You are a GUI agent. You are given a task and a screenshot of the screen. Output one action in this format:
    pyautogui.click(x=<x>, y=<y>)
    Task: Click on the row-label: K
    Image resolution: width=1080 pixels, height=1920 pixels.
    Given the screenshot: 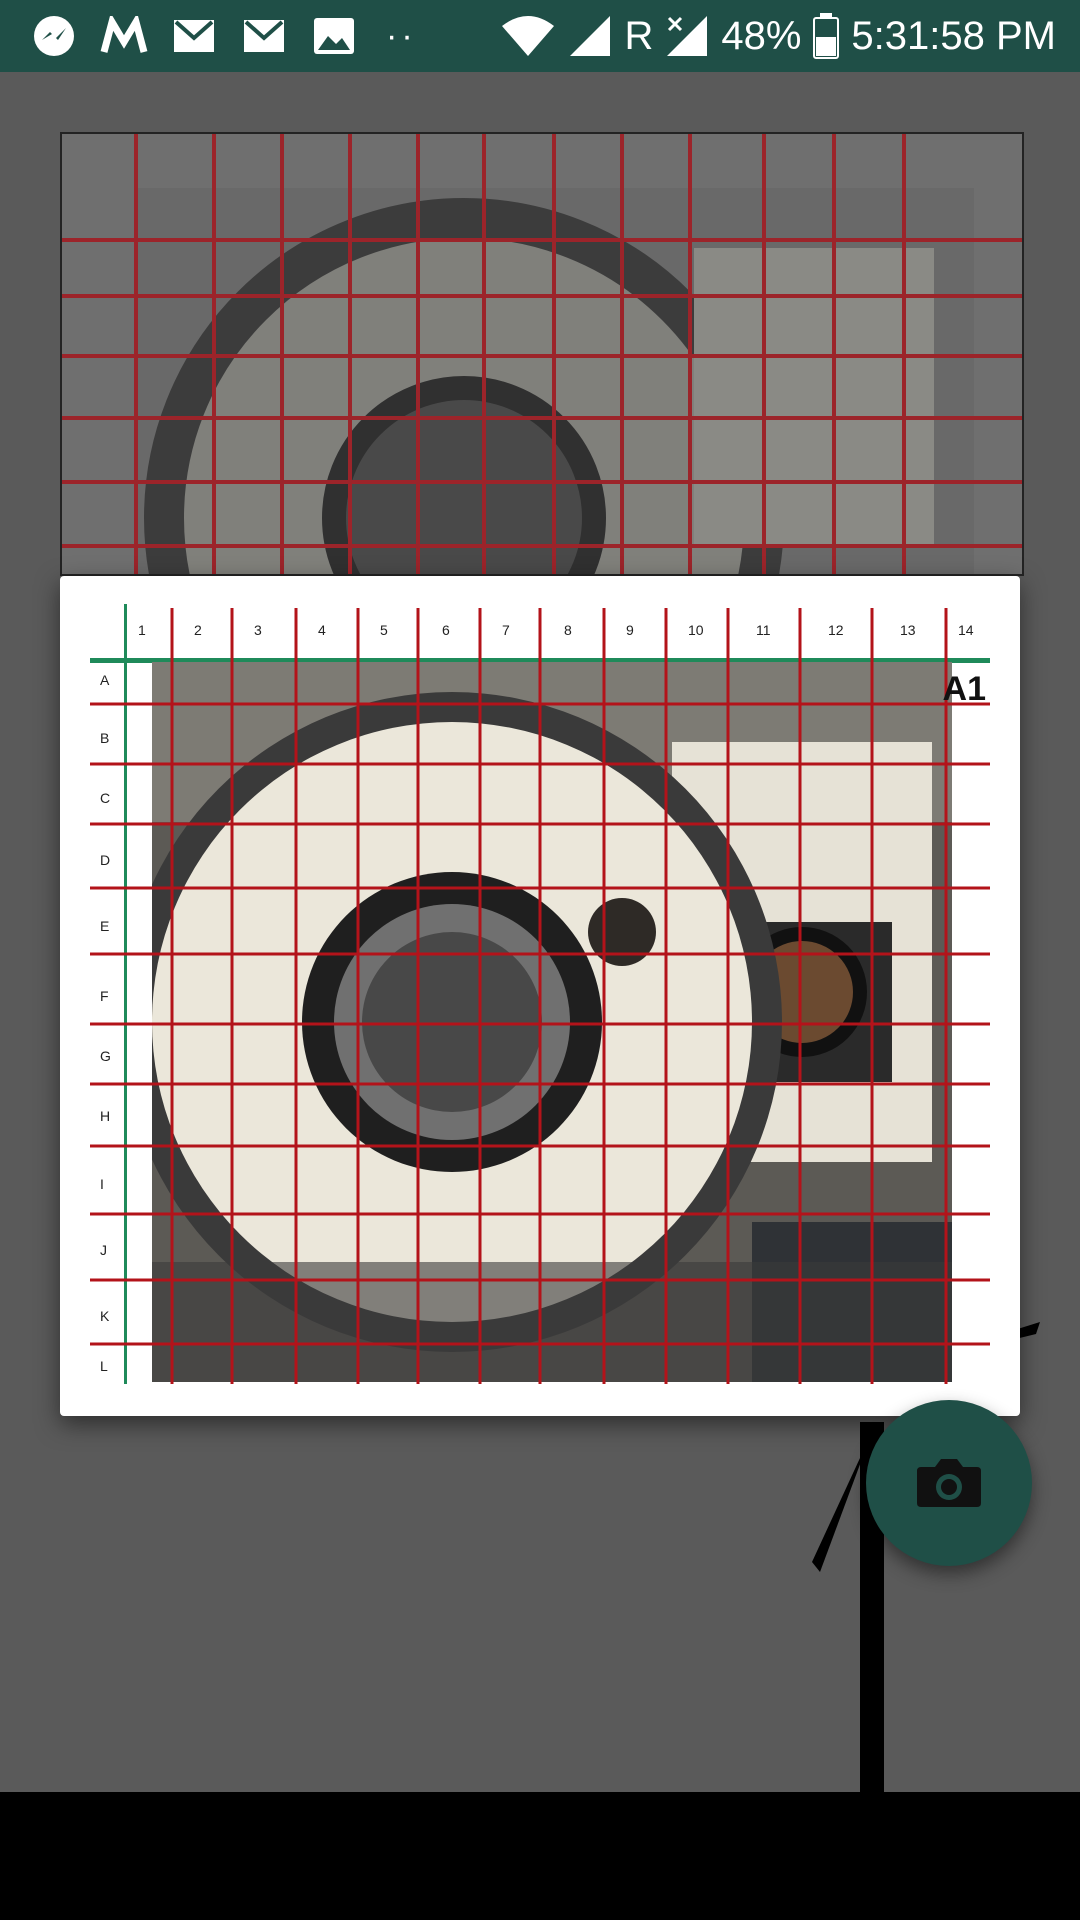 What is the action you would take?
    pyautogui.click(x=105, y=1316)
    